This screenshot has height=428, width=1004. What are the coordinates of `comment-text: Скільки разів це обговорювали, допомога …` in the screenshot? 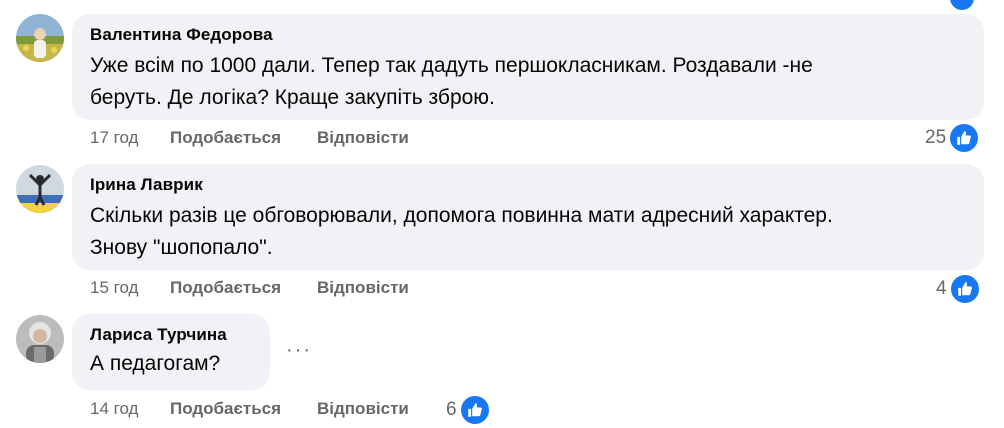 It's located at (529, 232).